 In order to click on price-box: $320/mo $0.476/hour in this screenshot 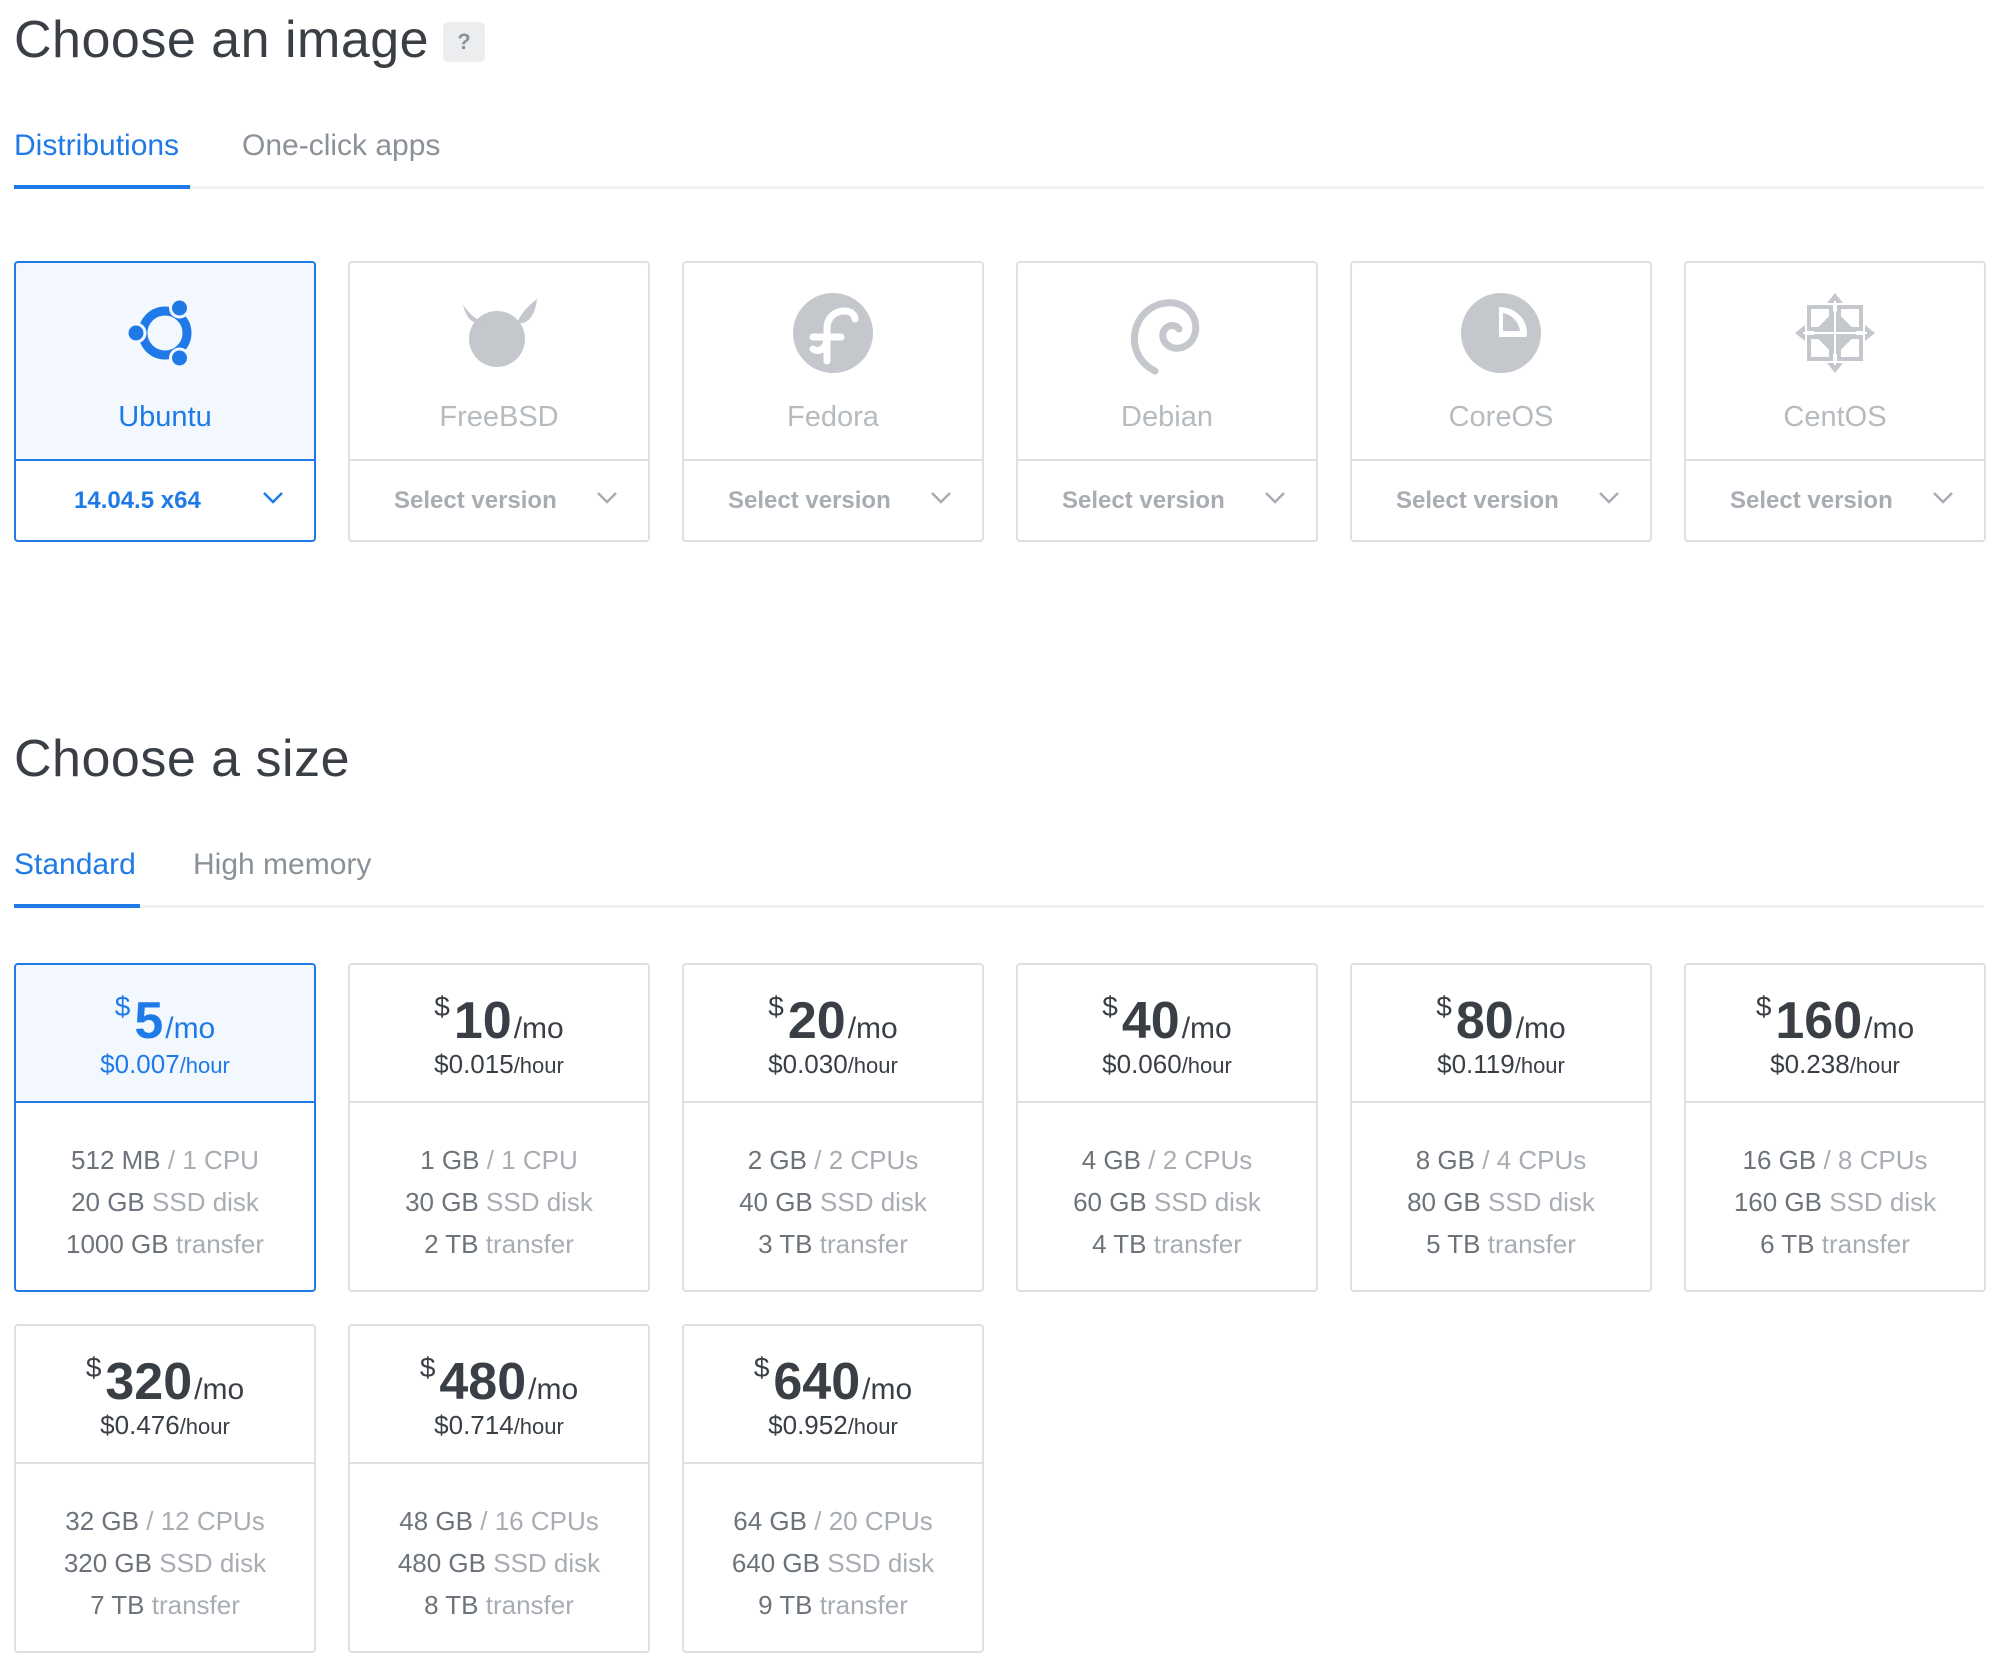, I will do `click(165, 1395)`.